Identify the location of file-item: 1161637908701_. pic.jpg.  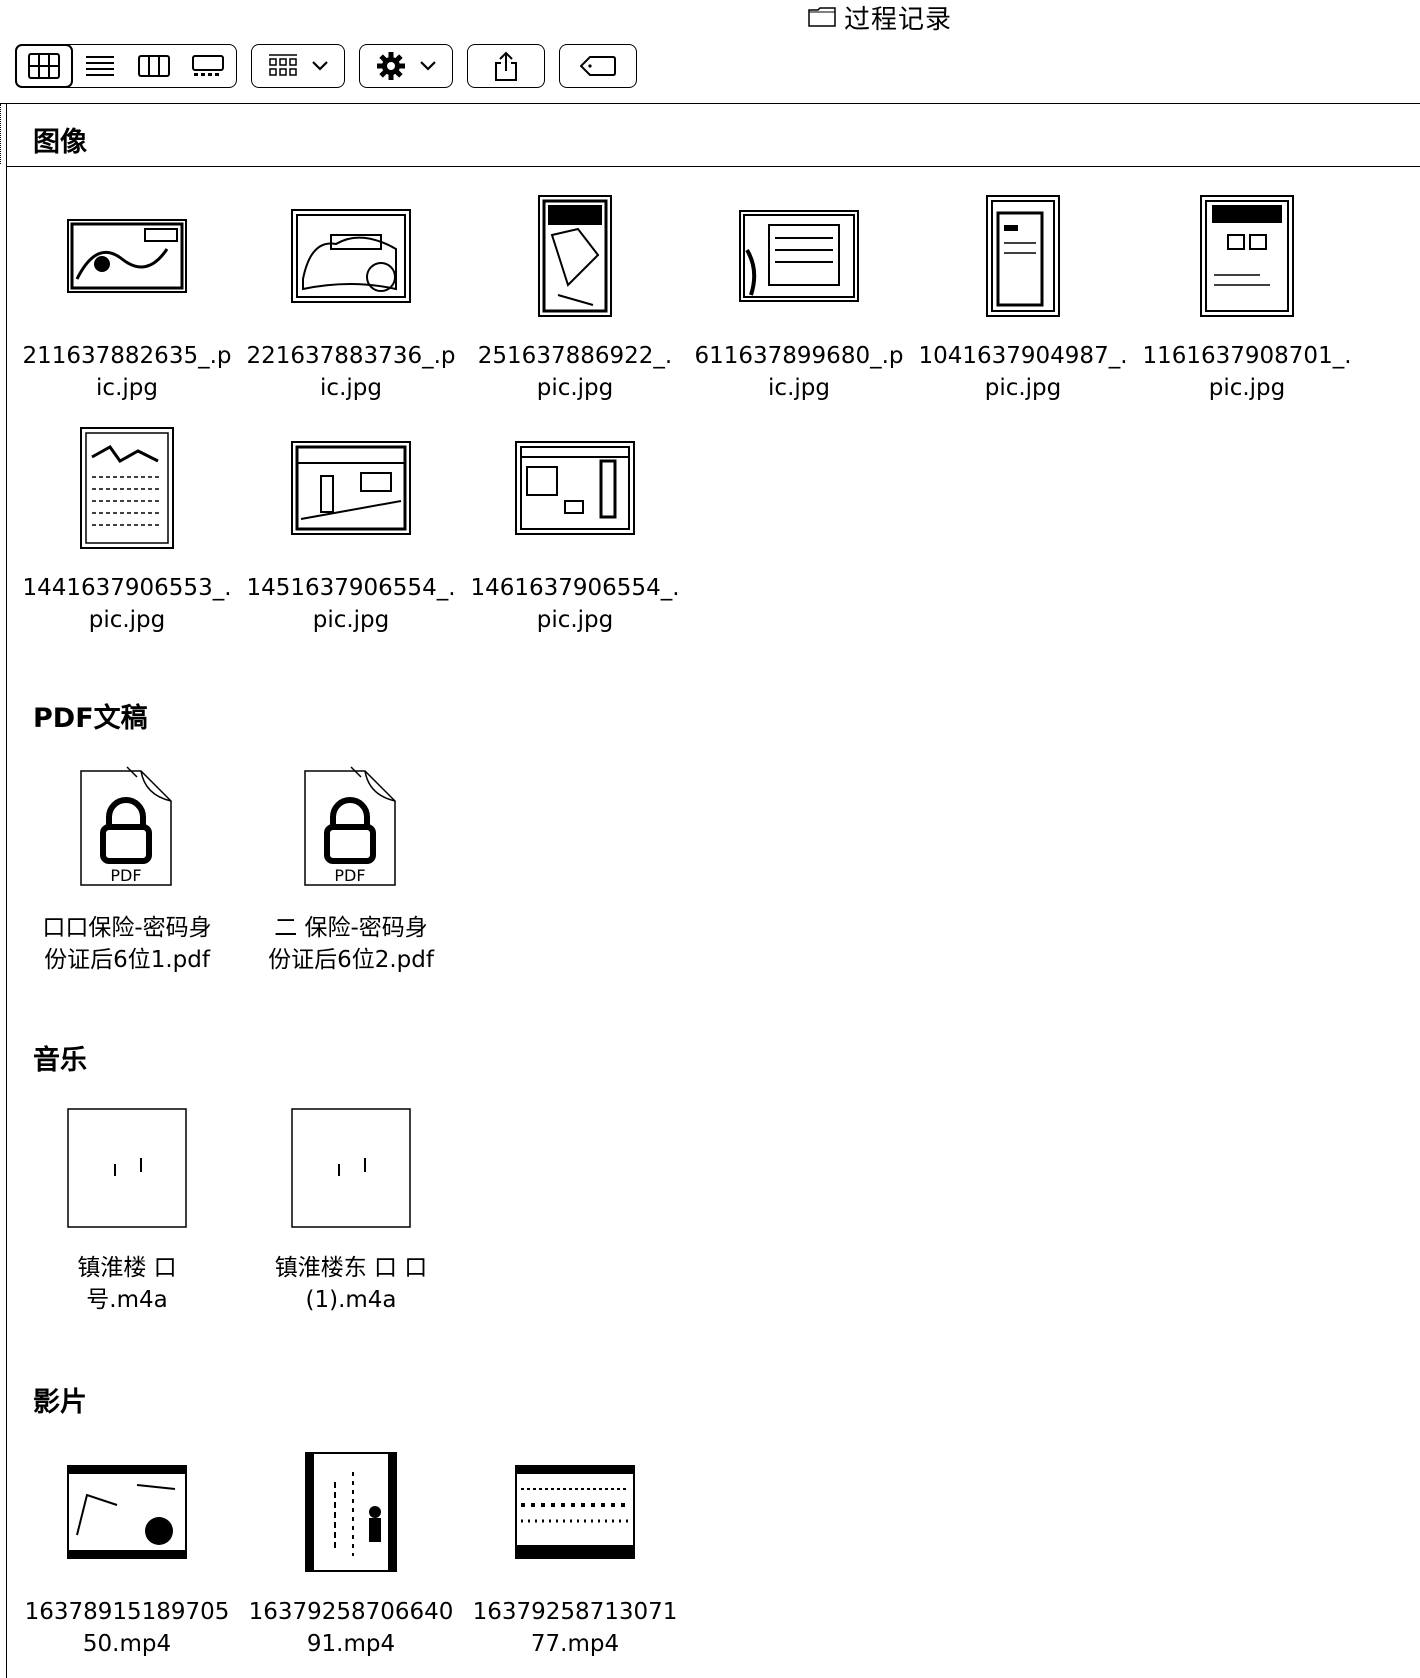
(1247, 298).